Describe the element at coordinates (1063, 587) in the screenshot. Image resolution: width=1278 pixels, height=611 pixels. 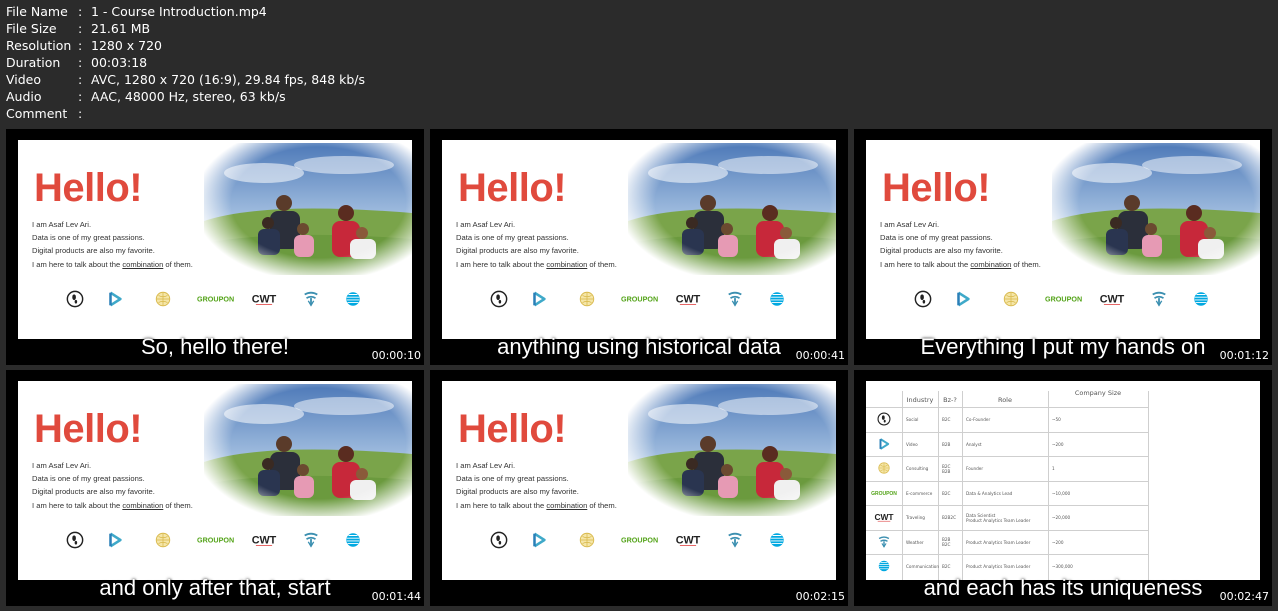
I see `subtitle-text: and each has its uniqueness` at that location.